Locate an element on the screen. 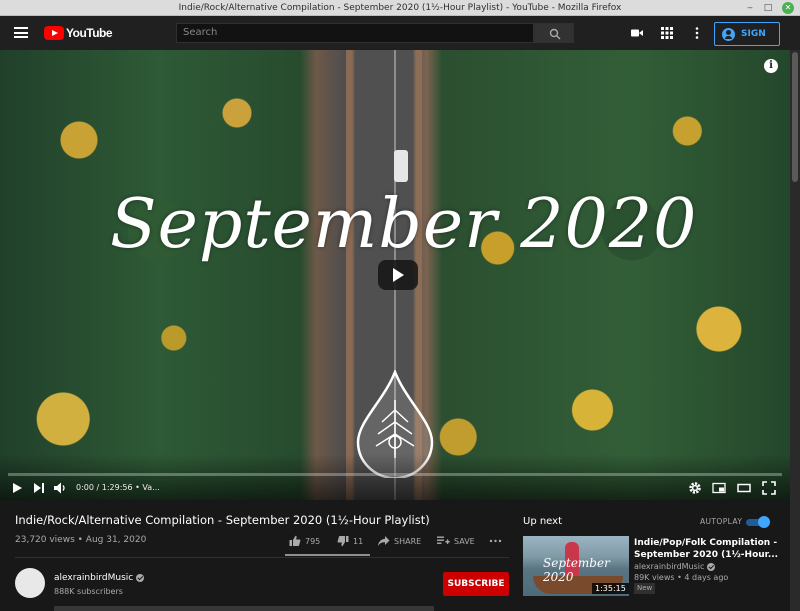 The image size is (800, 611). volume-icon is located at coordinates (60, 488).